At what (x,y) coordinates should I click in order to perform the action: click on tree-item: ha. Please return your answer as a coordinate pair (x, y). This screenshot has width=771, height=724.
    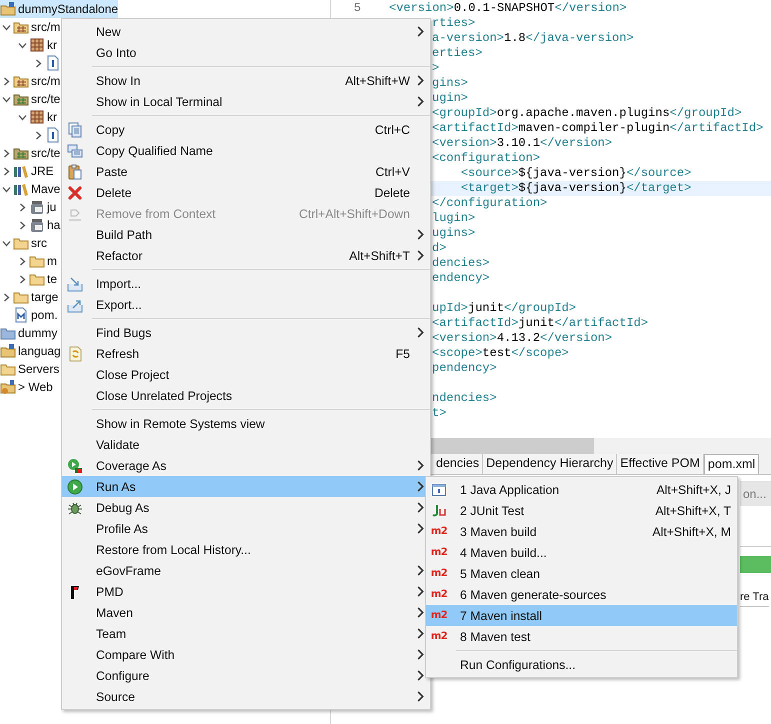
    Looking at the image, I should click on (30, 225).